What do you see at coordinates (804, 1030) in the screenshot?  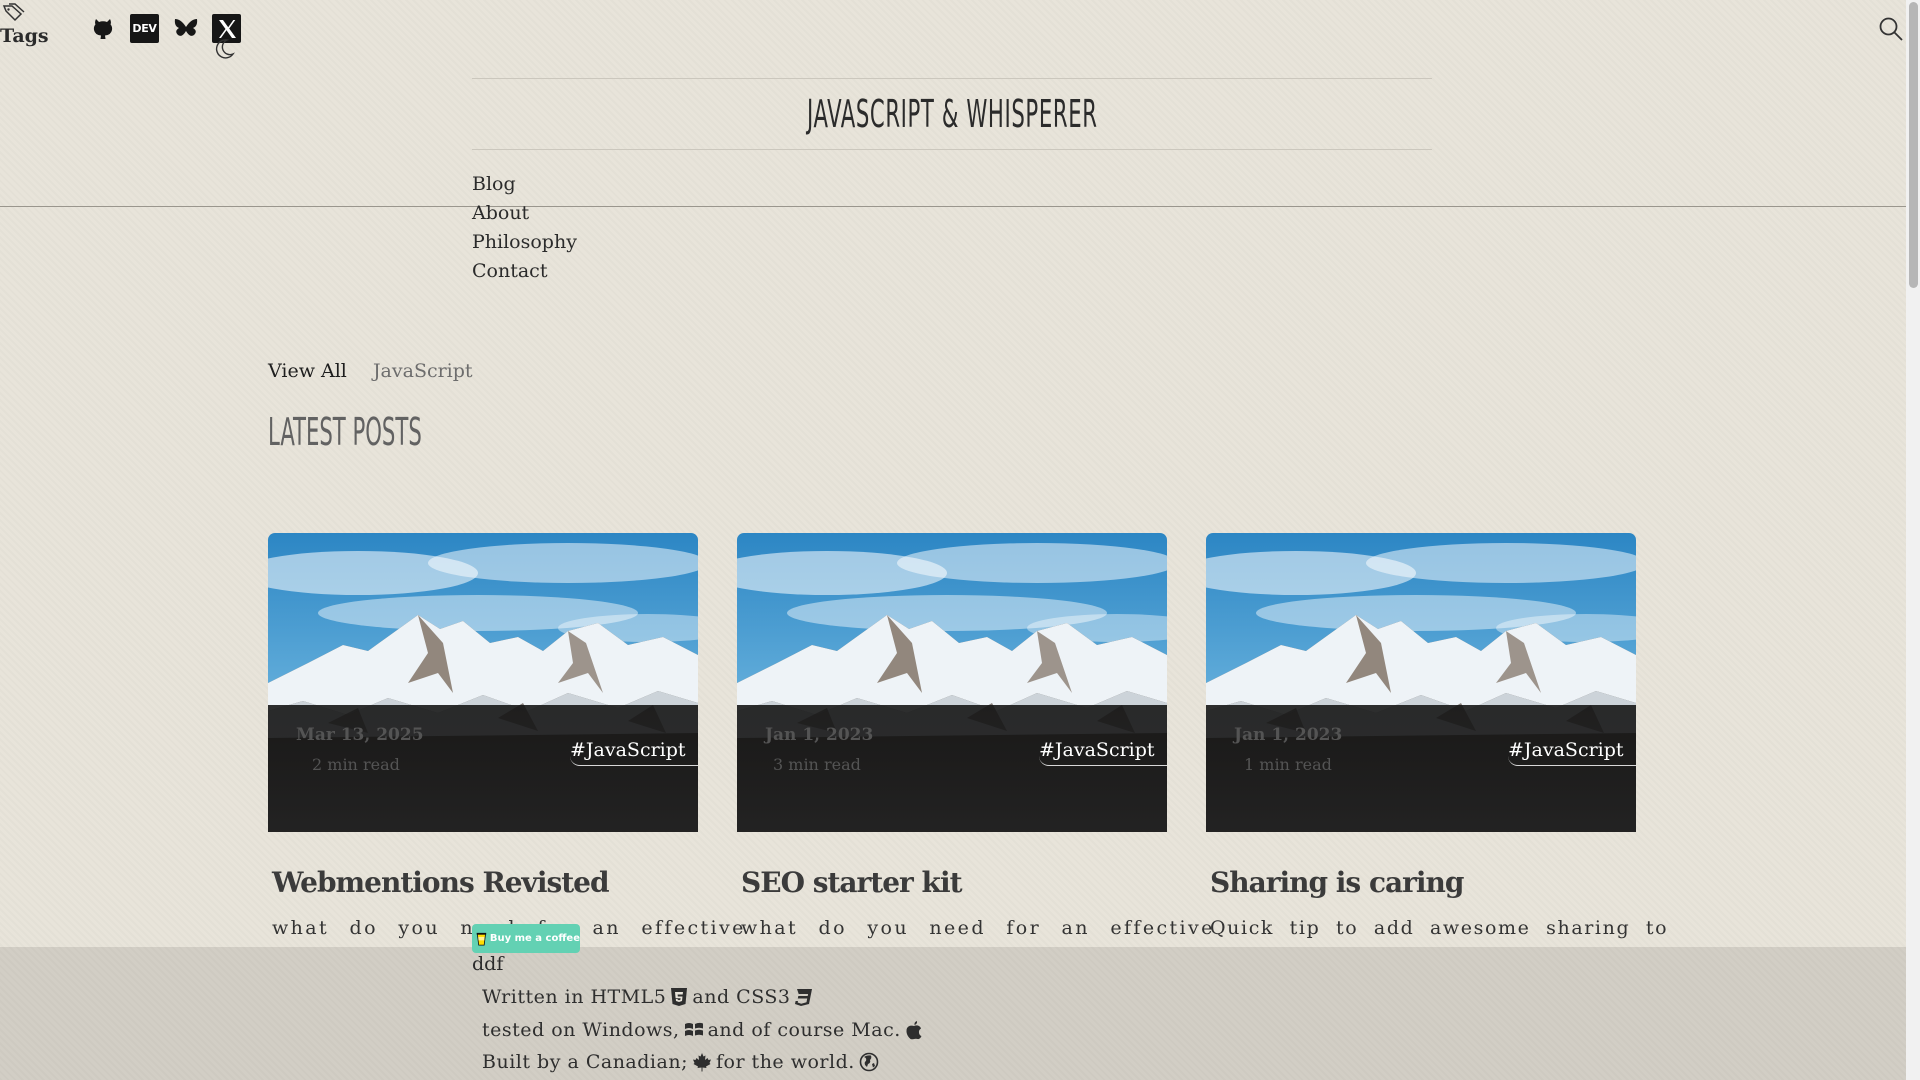 I see `footer-mac-text: and of course Mac.` at bounding box center [804, 1030].